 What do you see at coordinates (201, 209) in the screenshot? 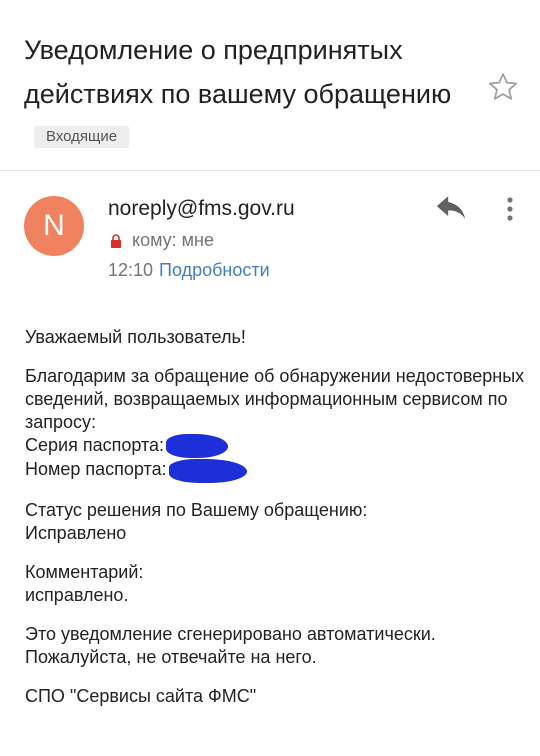
I see `sender-address: noreply@fms.gov.ru` at bounding box center [201, 209].